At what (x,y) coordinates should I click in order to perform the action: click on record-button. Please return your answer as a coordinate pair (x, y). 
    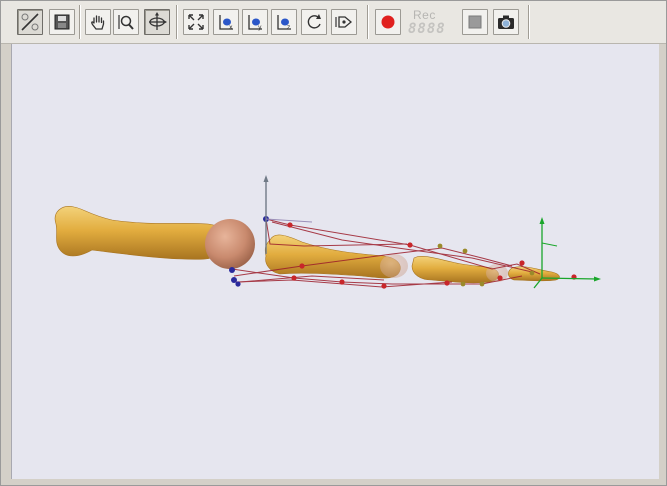
    Looking at the image, I should click on (388, 22).